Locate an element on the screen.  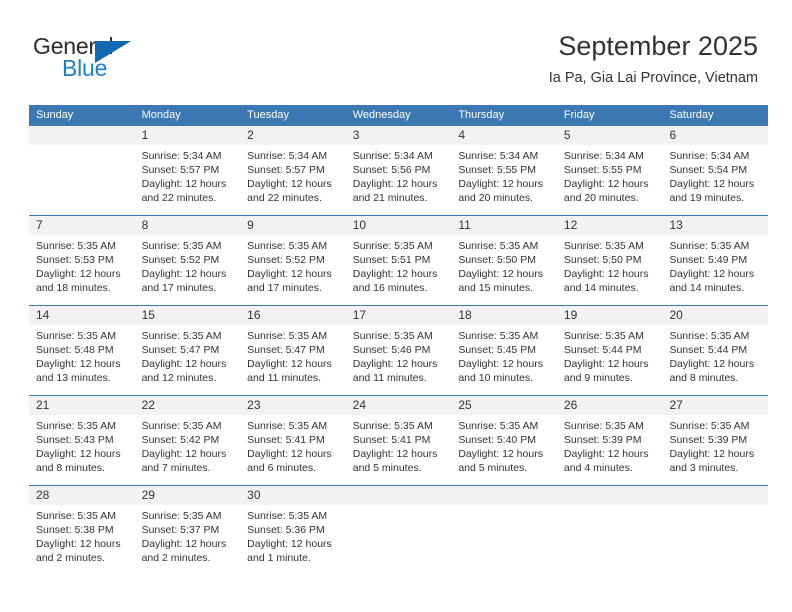
day-number: 25 is located at coordinates (465, 405).